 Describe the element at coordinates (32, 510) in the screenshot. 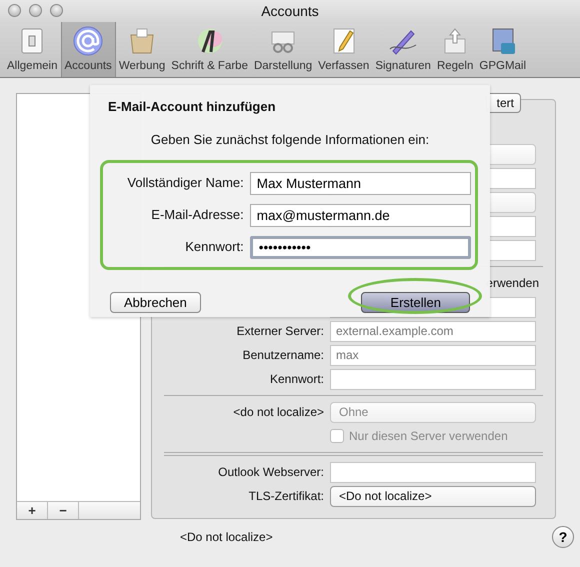

I see `add-button: +` at that location.